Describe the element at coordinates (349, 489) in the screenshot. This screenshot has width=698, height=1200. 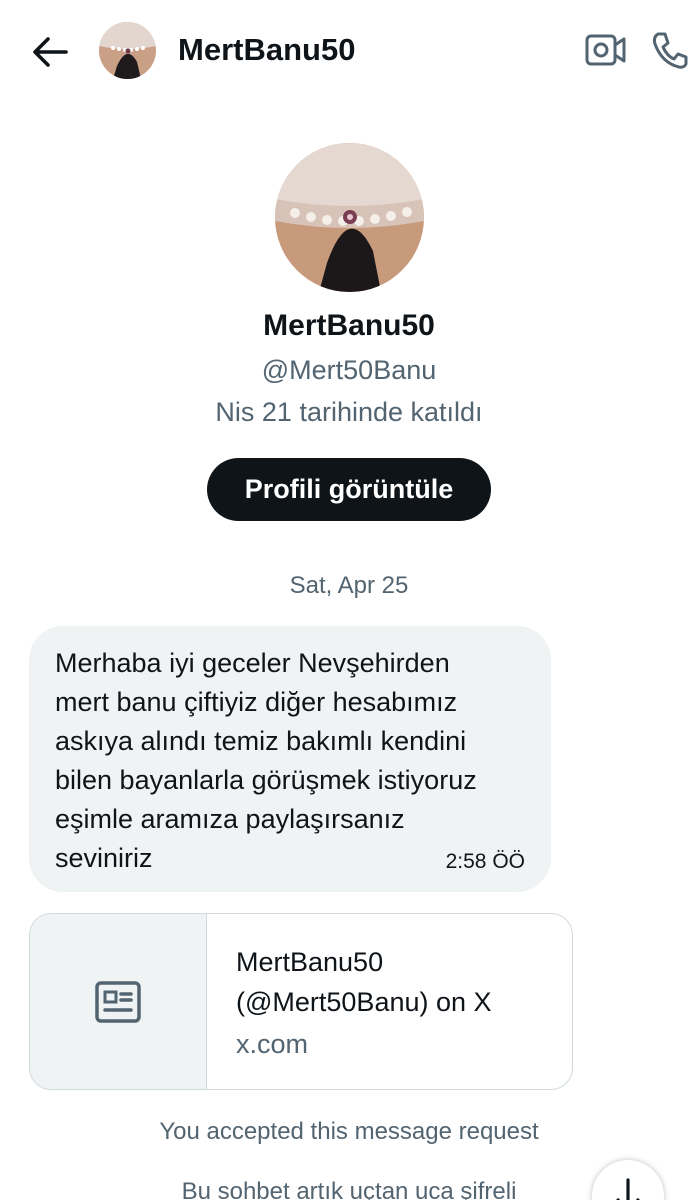
I see `view-profile-button: Profili görüntüle` at that location.